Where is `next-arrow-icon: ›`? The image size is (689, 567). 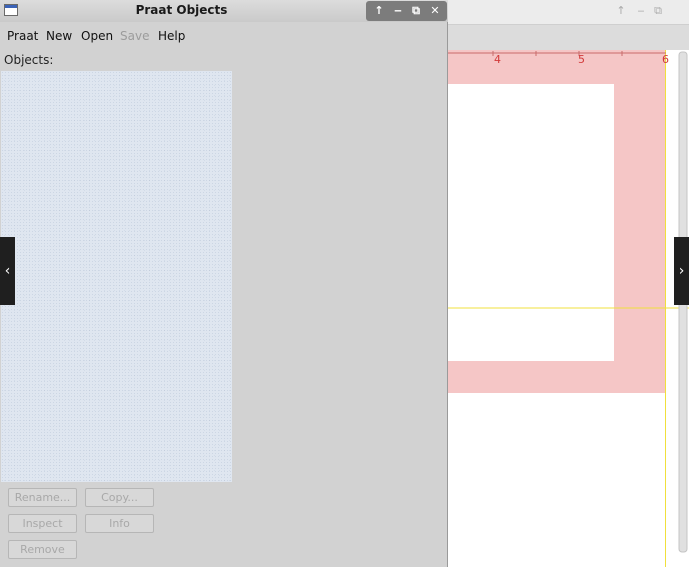
next-arrow-icon: › is located at coordinates (681, 271).